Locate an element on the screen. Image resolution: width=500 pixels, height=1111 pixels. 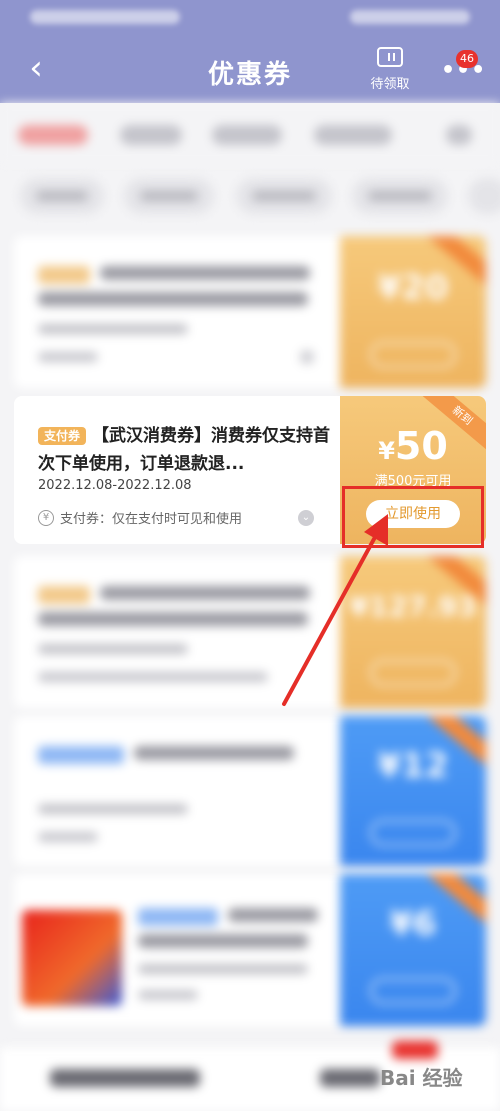
back-button: ‹ is located at coordinates (36, 70).